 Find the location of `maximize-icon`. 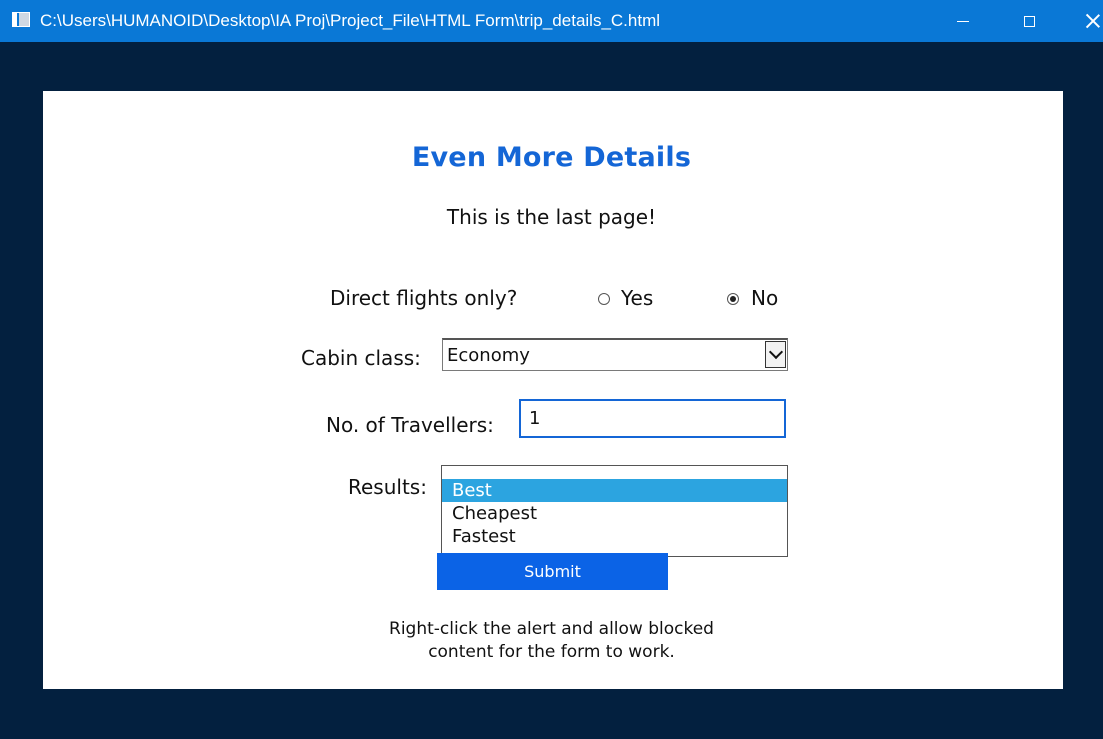

maximize-icon is located at coordinates (1029, 21).